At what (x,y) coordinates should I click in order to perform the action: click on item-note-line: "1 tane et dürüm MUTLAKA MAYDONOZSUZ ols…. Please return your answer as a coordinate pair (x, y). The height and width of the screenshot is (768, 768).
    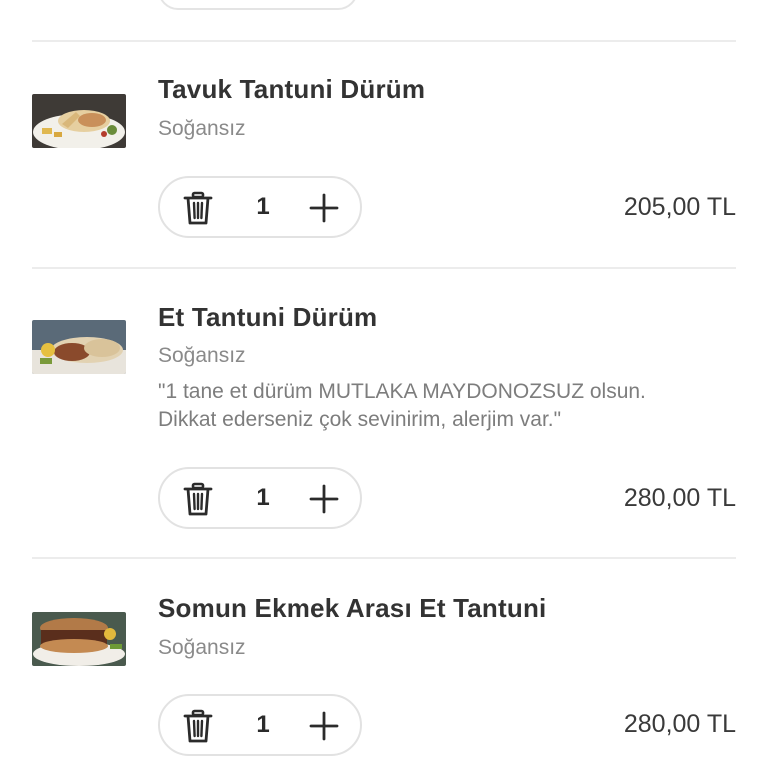
    Looking at the image, I should click on (402, 391).